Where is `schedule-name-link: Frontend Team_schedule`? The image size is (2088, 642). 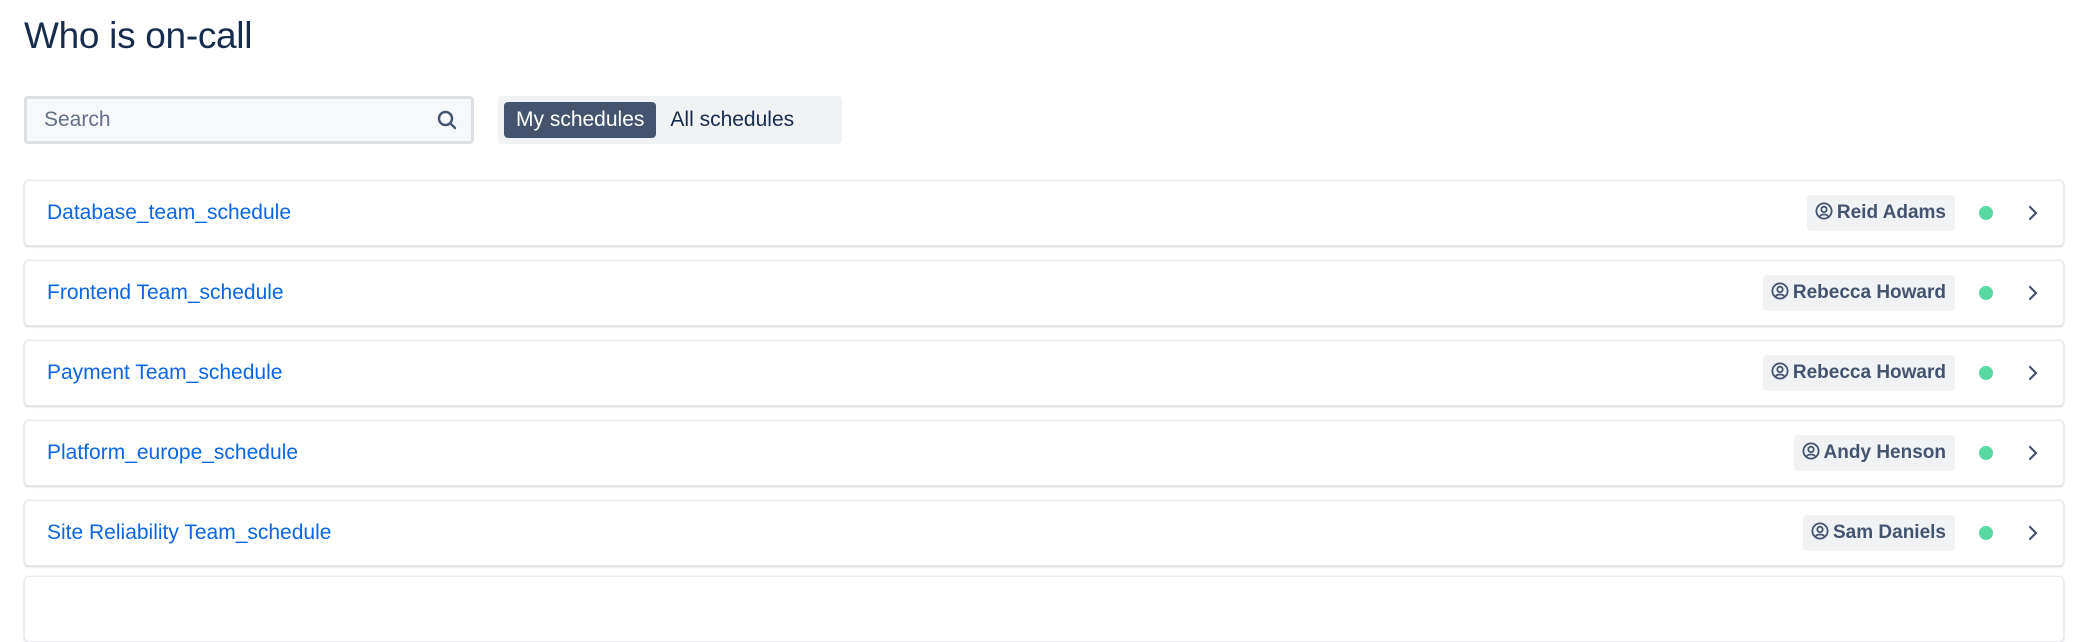
schedule-name-link: Frontend Team_schedule is located at coordinates (165, 293).